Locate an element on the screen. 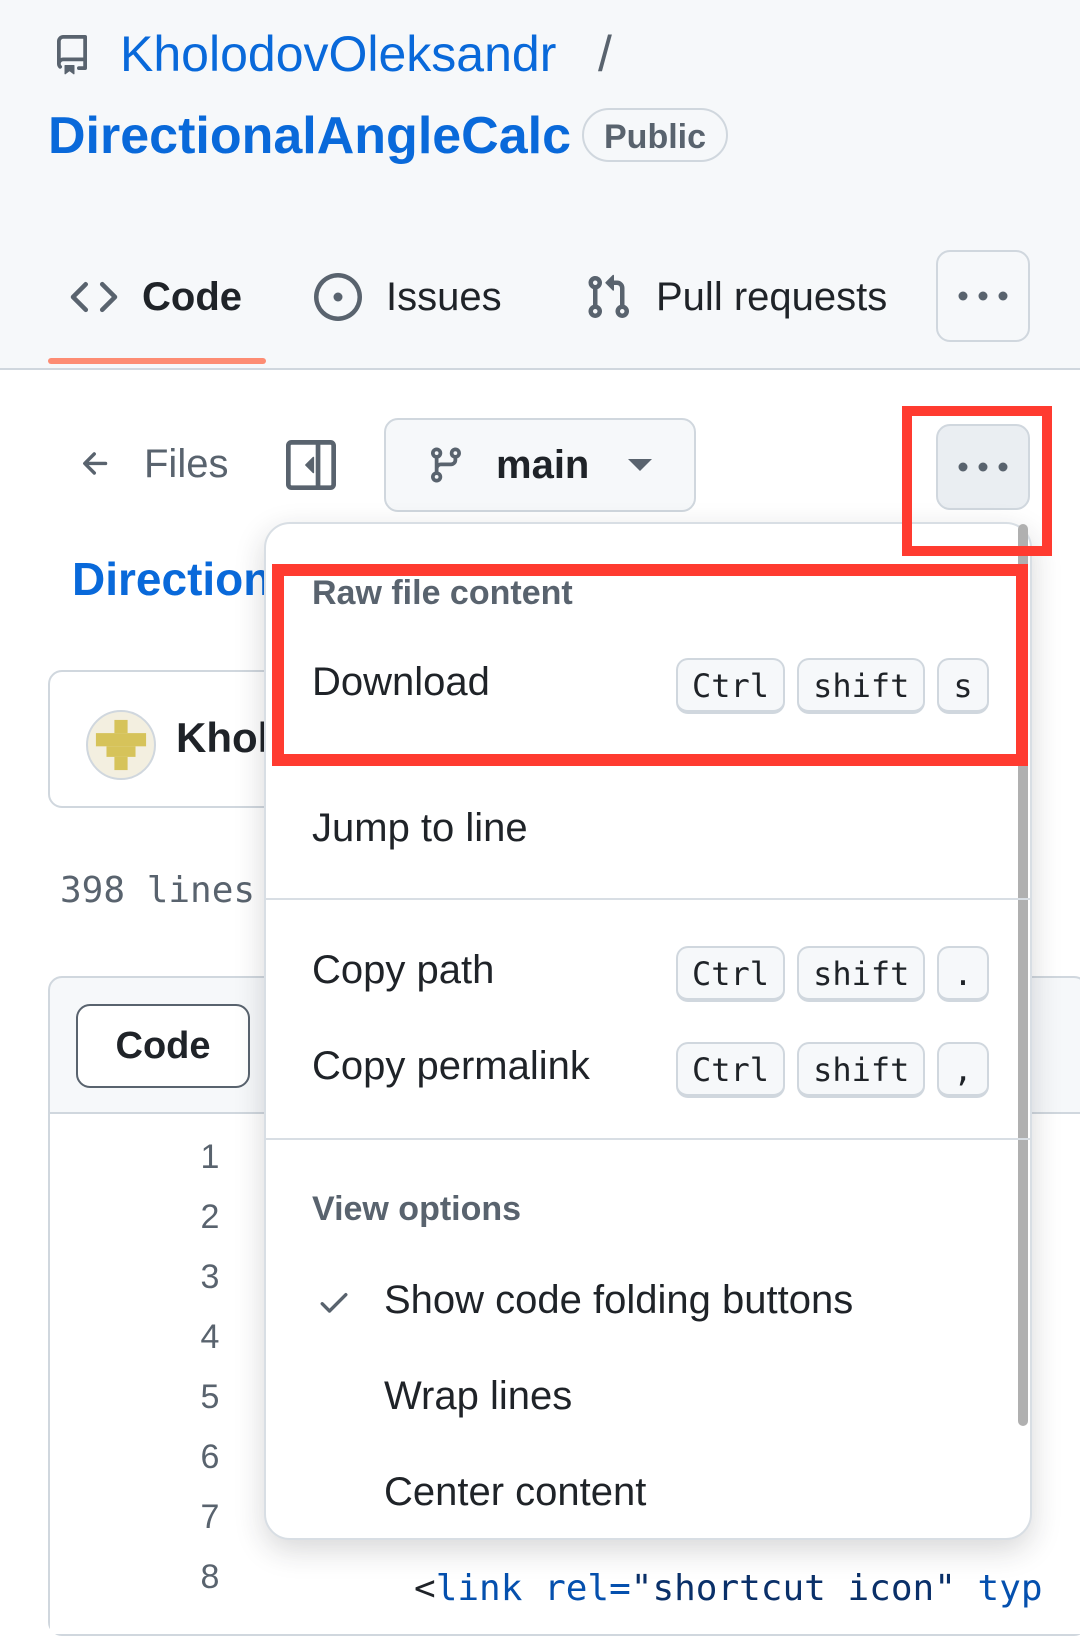  code-token-attr: rel= is located at coordinates (576, 1588).